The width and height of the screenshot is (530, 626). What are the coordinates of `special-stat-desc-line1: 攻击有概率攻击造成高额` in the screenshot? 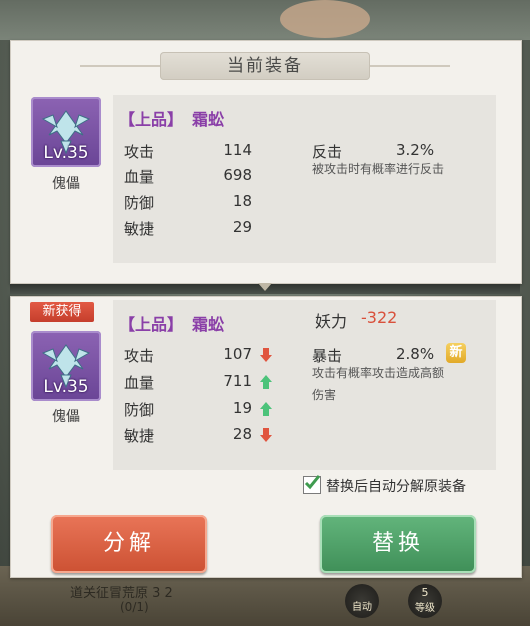 It's located at (378, 373).